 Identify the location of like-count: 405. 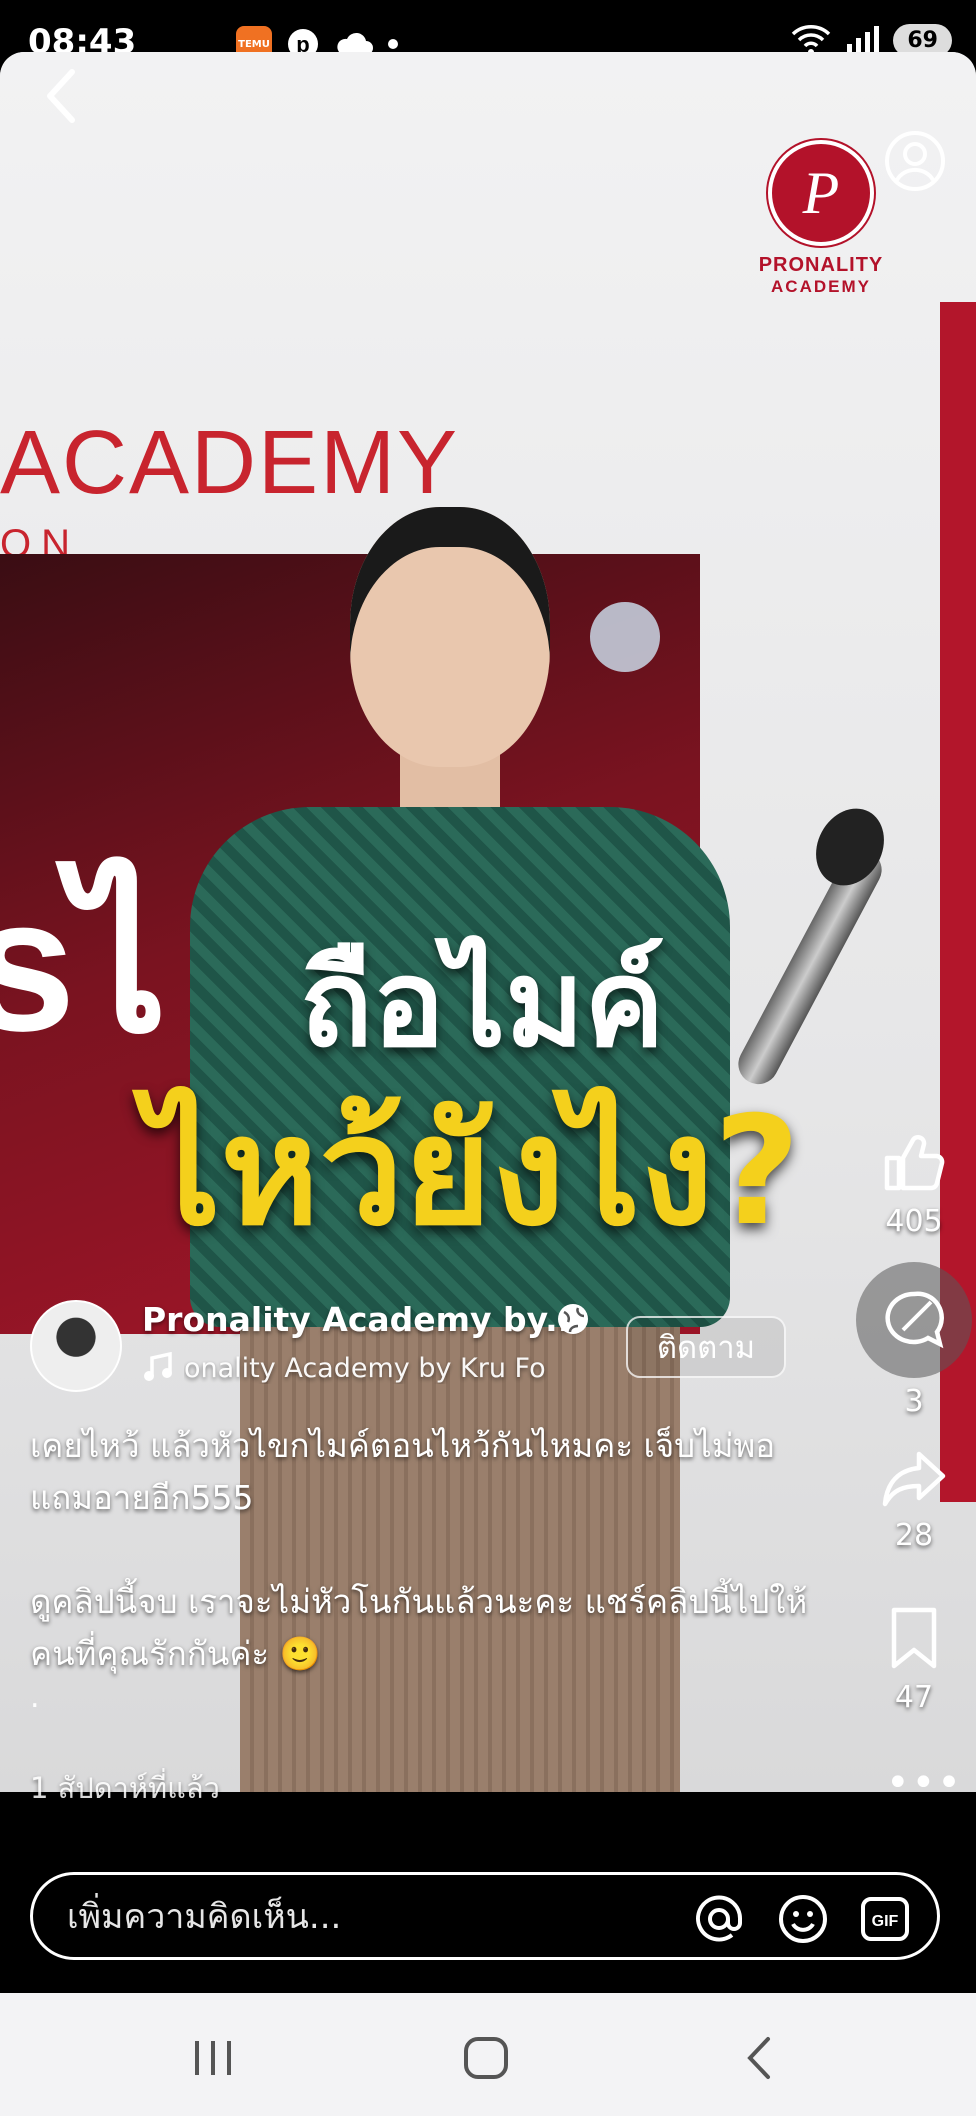
(914, 1221).